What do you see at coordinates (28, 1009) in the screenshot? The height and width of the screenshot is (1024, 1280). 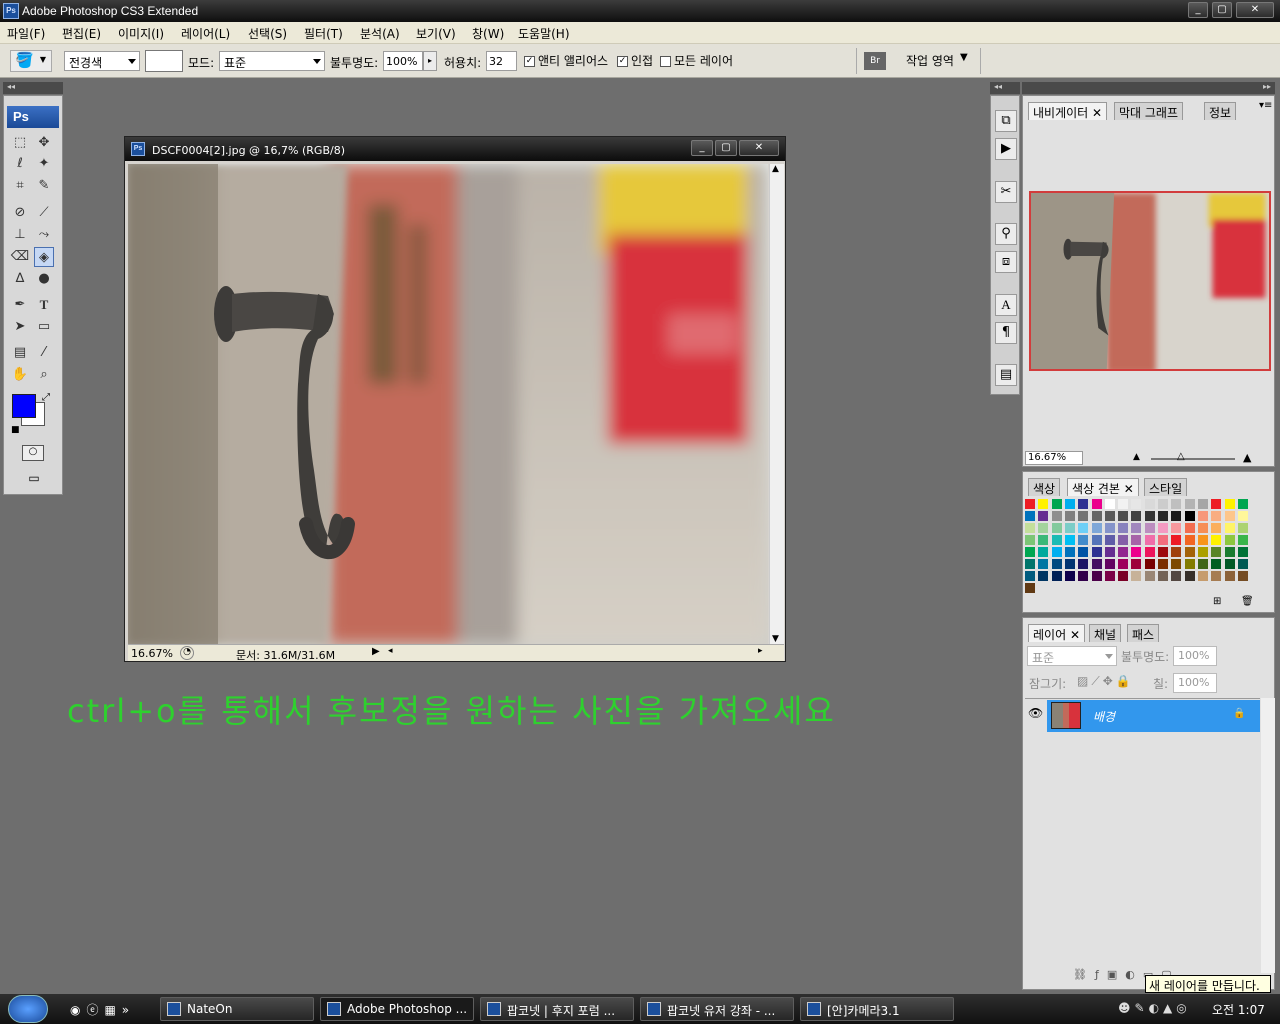 I see `start-button` at bounding box center [28, 1009].